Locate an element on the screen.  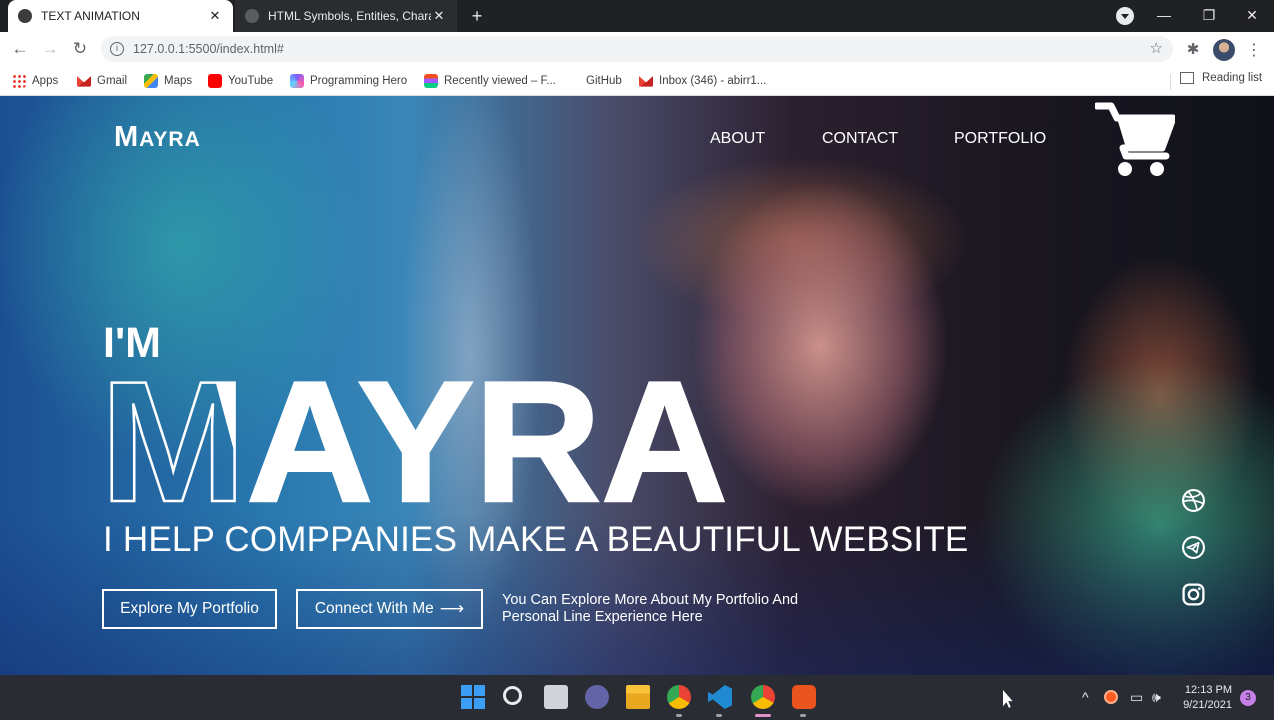
tab-title: HTML Symbols, Entities, Characte is located at coordinates (349, 16).